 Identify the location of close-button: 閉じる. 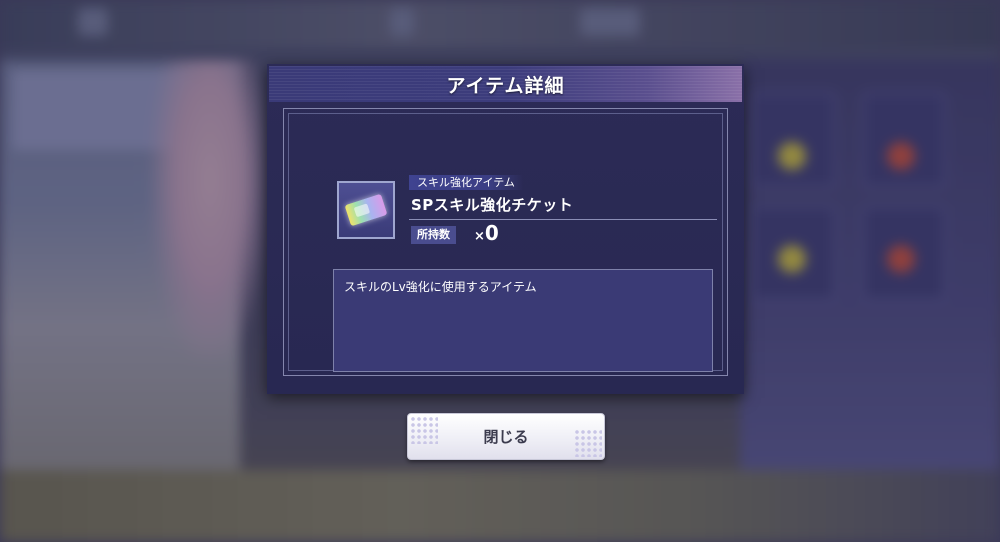
(506, 436).